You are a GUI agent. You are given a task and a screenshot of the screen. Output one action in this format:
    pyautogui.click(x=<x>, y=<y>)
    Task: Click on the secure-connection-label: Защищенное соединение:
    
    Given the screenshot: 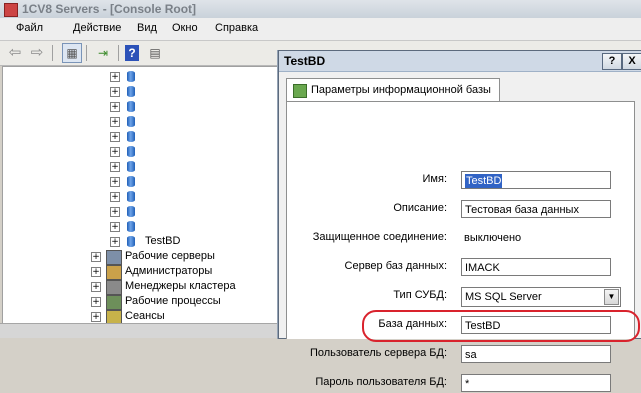 What is the action you would take?
    pyautogui.click(x=379, y=237)
    